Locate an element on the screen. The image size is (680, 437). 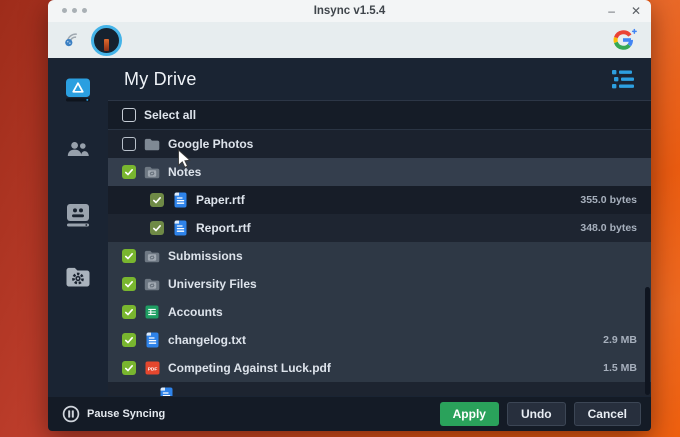
sidebar-item-my-drive is located at coordinates (78, 108).